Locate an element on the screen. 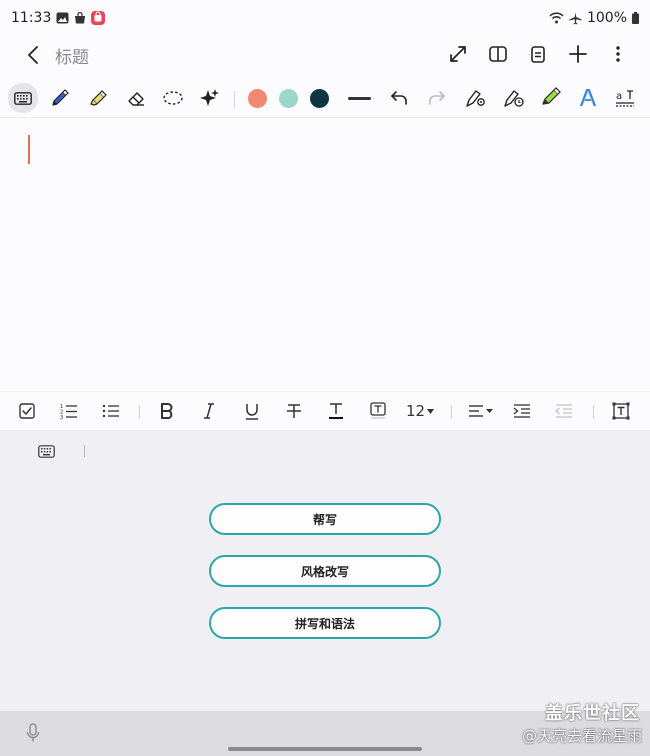  text-background-button is located at coordinates (378, 411).